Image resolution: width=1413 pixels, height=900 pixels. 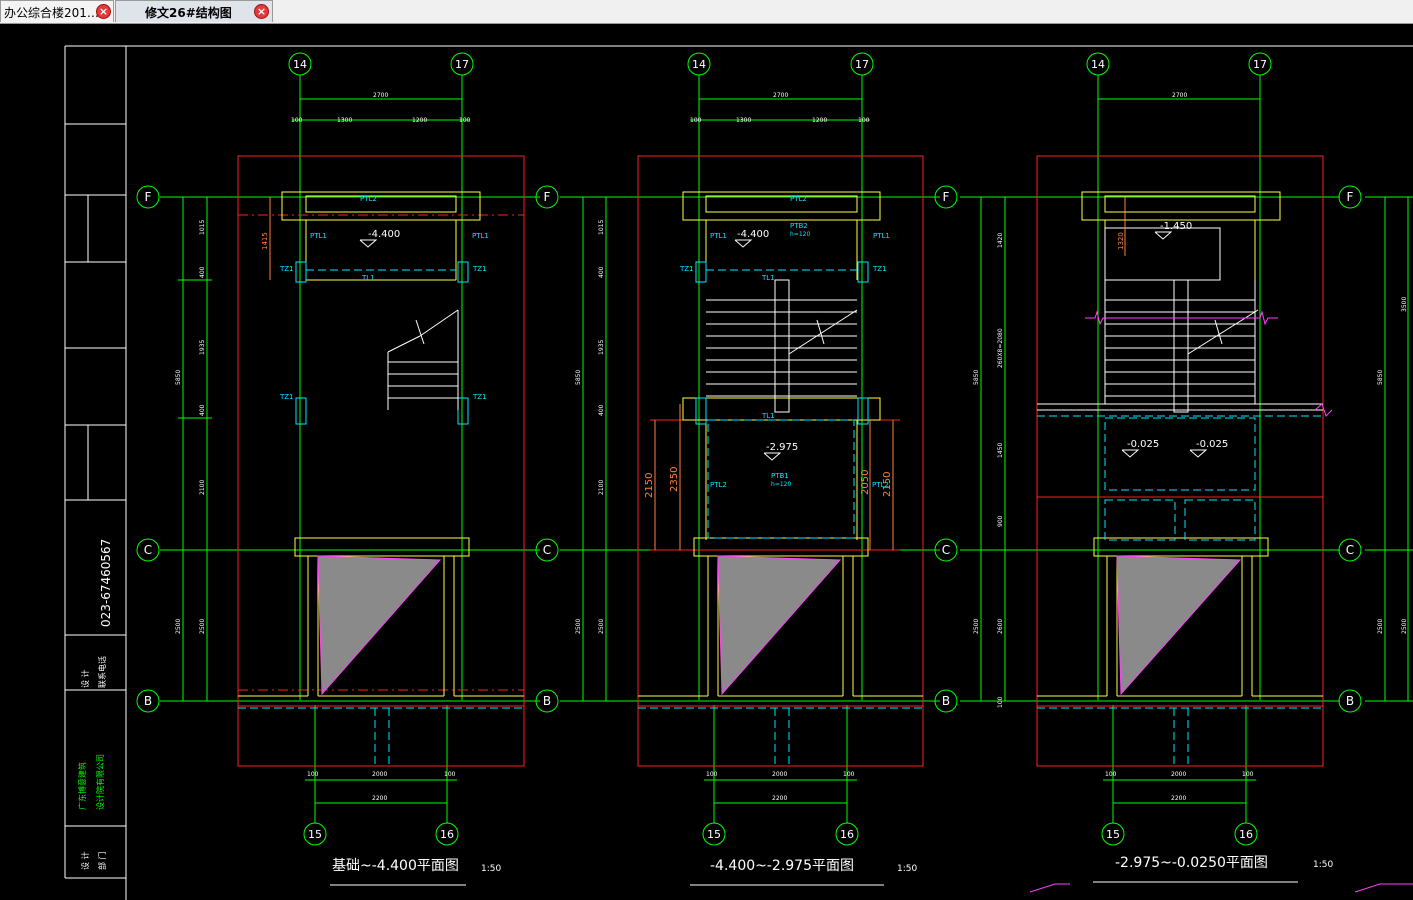 I want to click on dept-label-1: 设 计, so click(x=85, y=860).